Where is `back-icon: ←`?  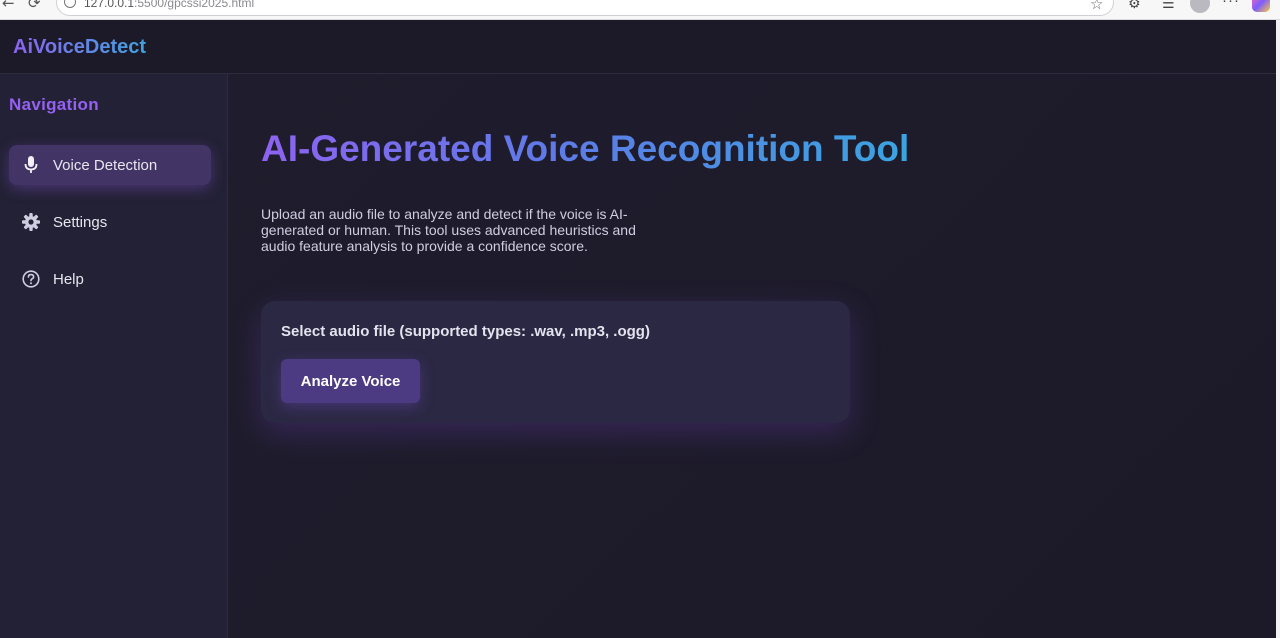 back-icon: ← is located at coordinates (8, 6).